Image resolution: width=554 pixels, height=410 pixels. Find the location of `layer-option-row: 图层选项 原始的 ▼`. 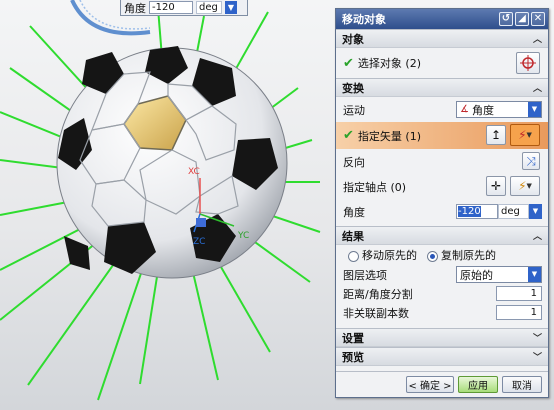

layer-option-row: 图层选项 原始的 ▼ is located at coordinates (442, 274).